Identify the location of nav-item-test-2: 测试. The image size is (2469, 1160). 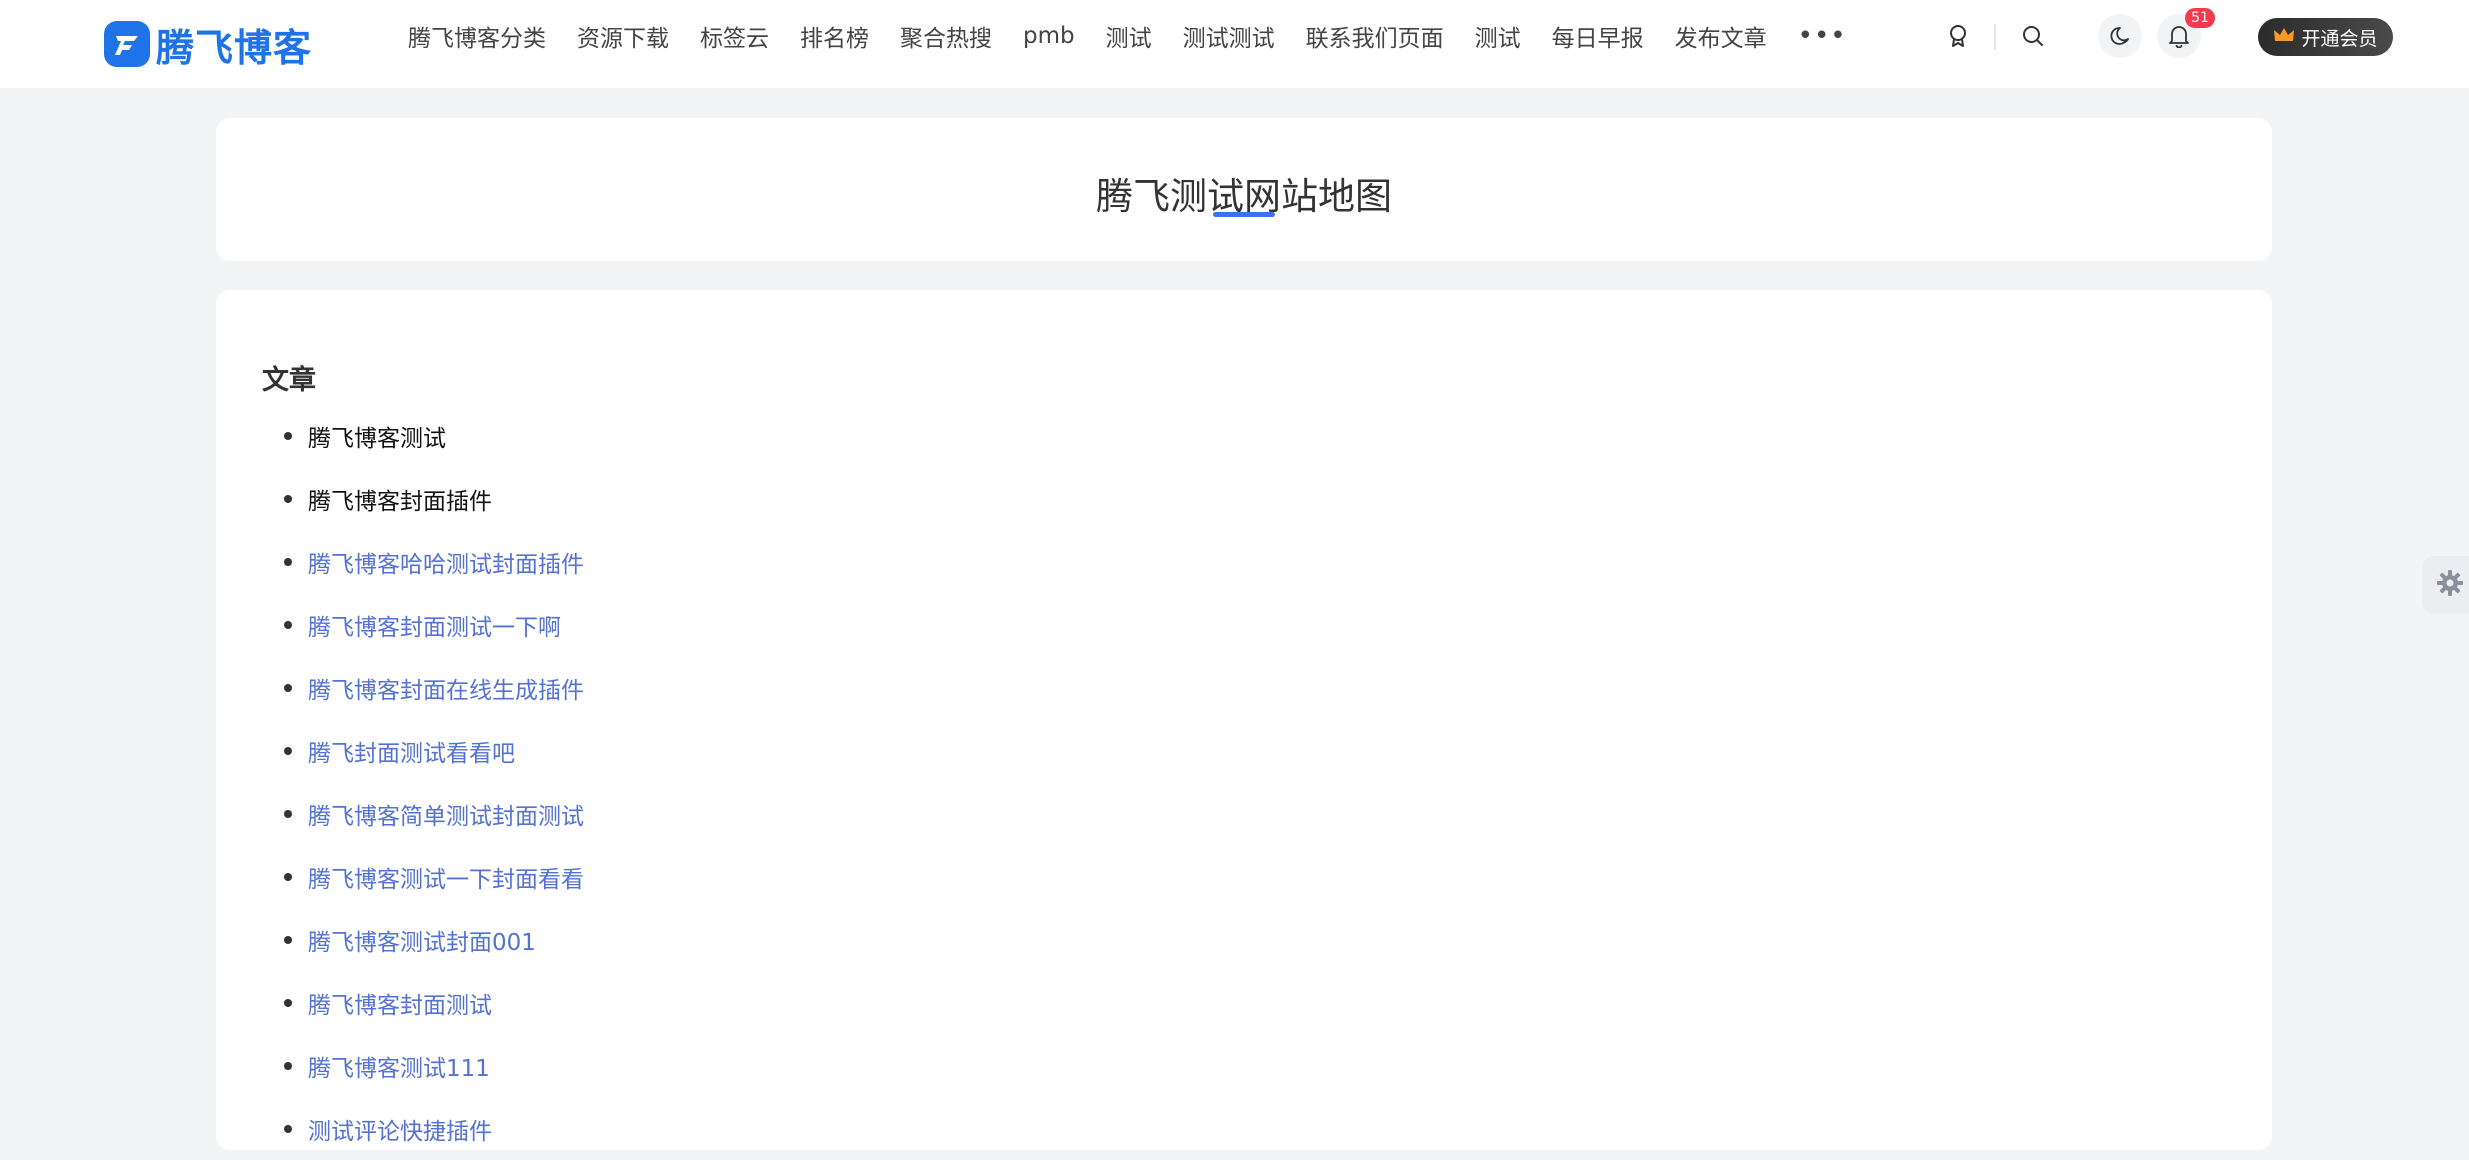
(1498, 36).